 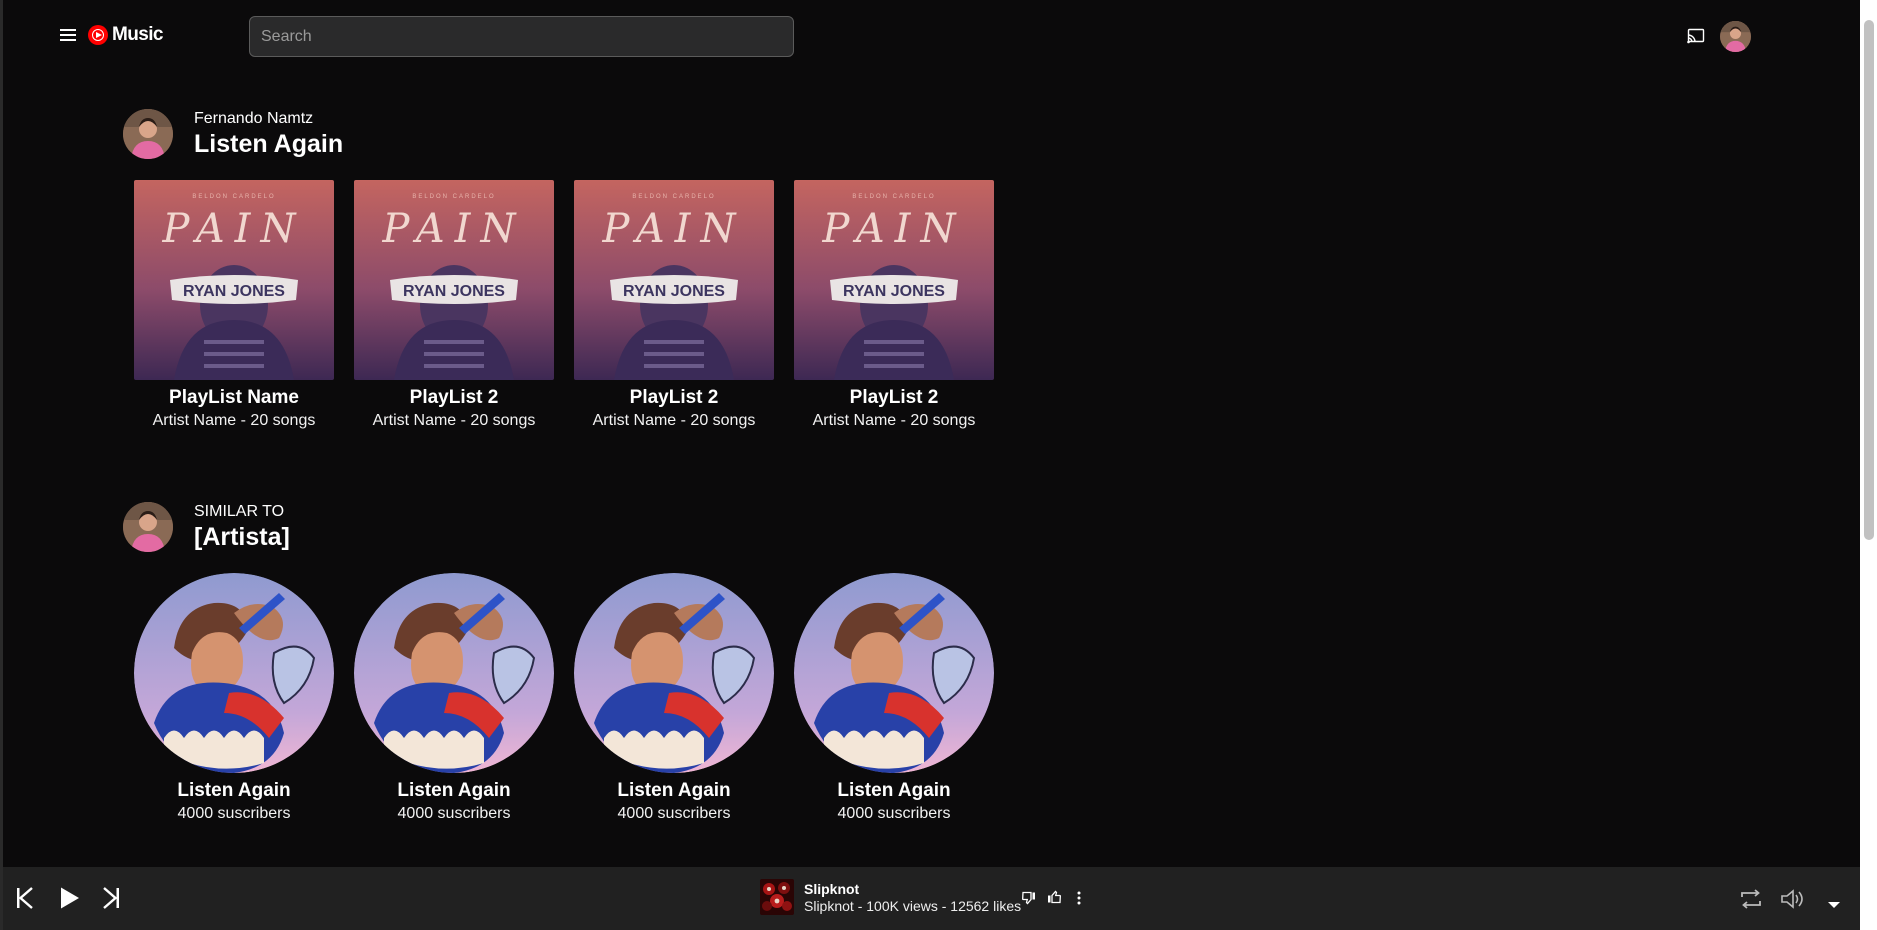 I want to click on card-title: PlayList Name, so click(x=234, y=398).